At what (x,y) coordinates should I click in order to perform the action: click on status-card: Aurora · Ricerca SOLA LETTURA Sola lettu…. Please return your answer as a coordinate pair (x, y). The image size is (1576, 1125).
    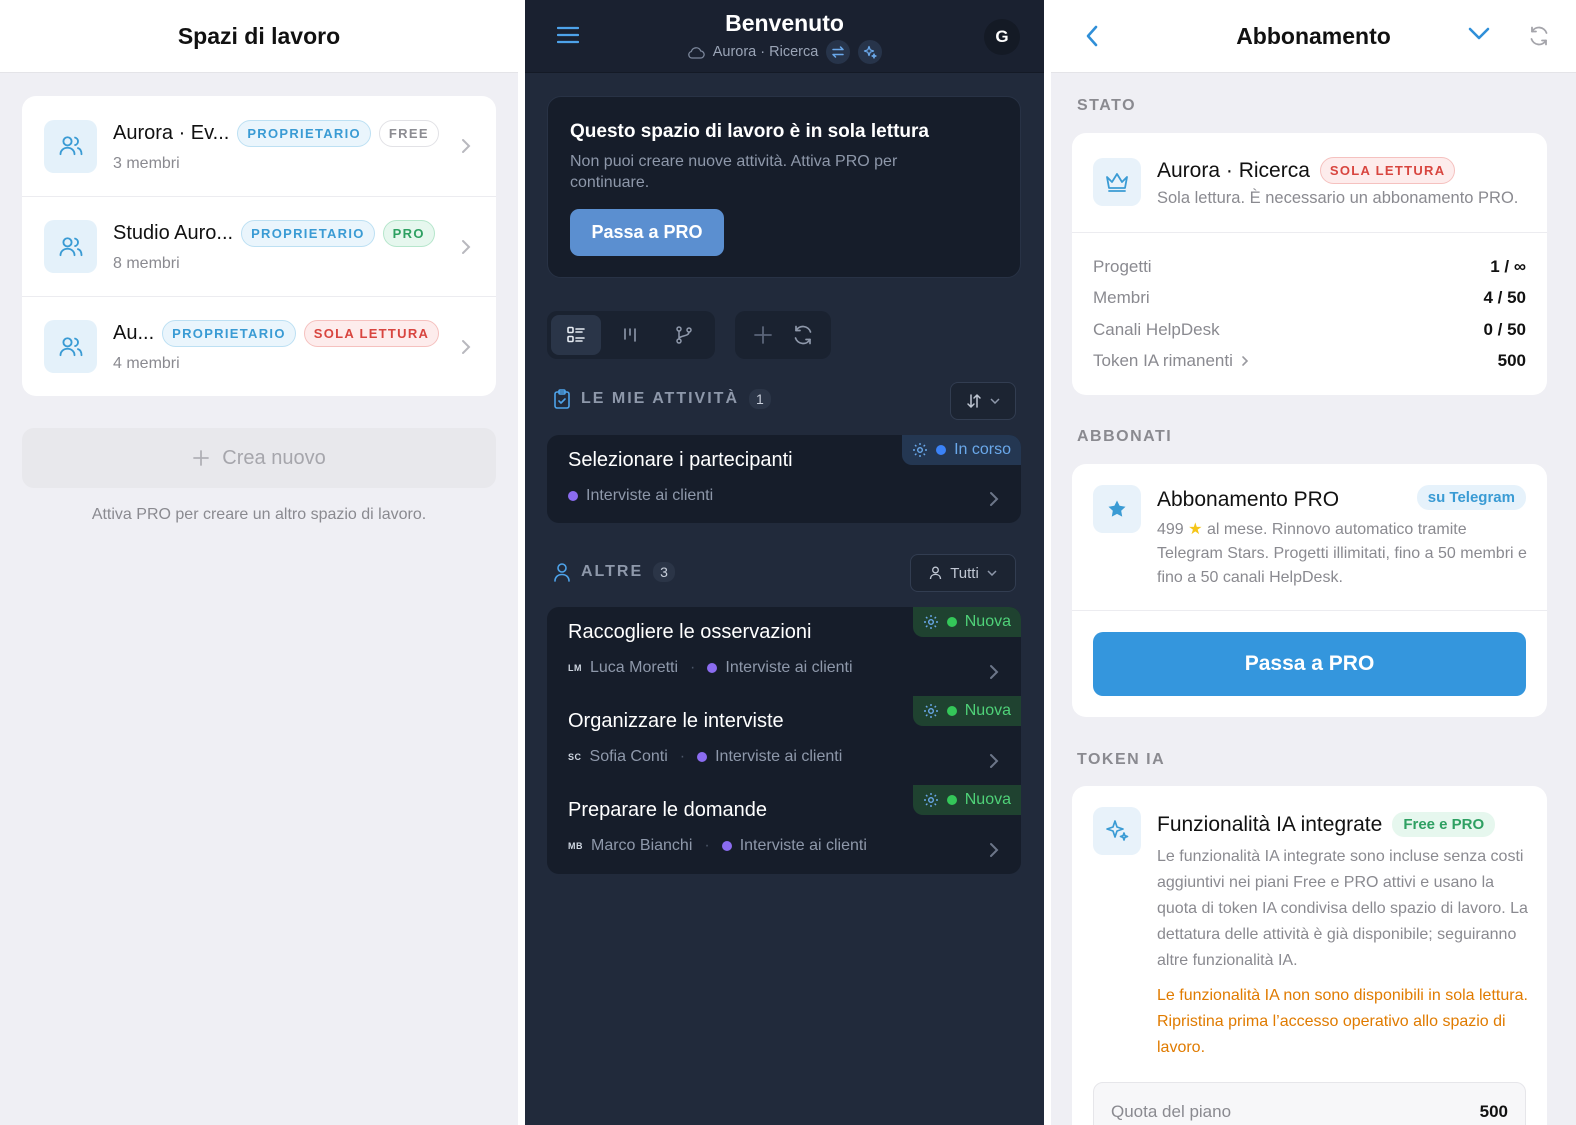
    Looking at the image, I should click on (1309, 264).